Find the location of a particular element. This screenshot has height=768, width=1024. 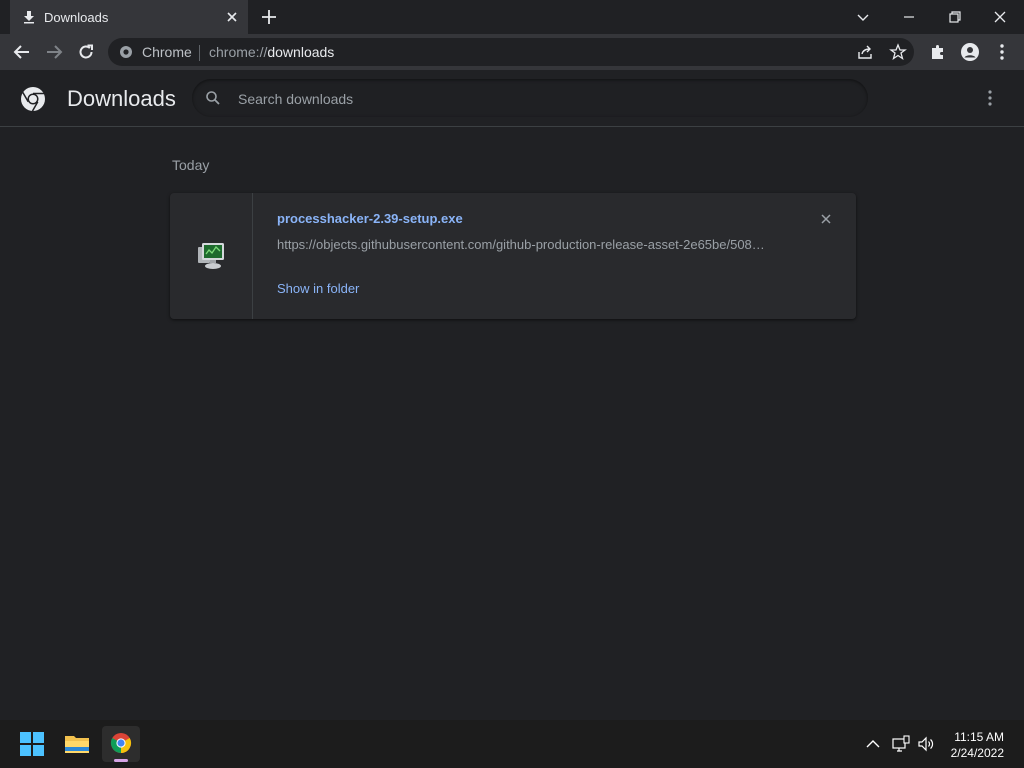

search-box is located at coordinates (530, 98).